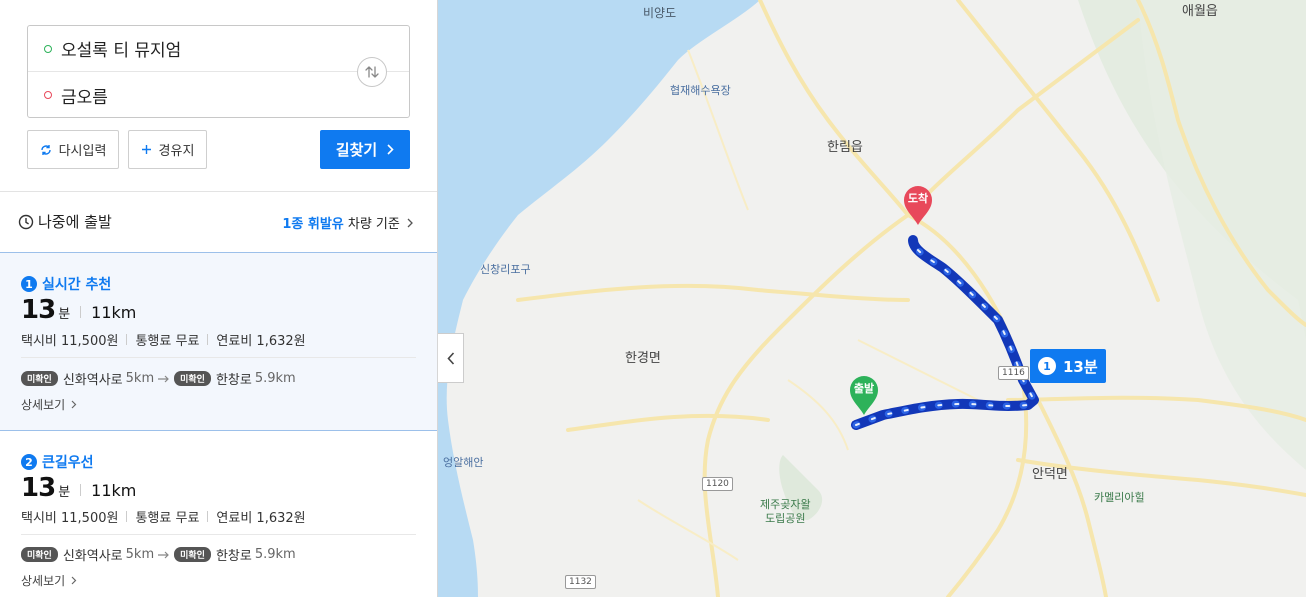  I want to click on route-eta-label: 1 13분, so click(1068, 366).